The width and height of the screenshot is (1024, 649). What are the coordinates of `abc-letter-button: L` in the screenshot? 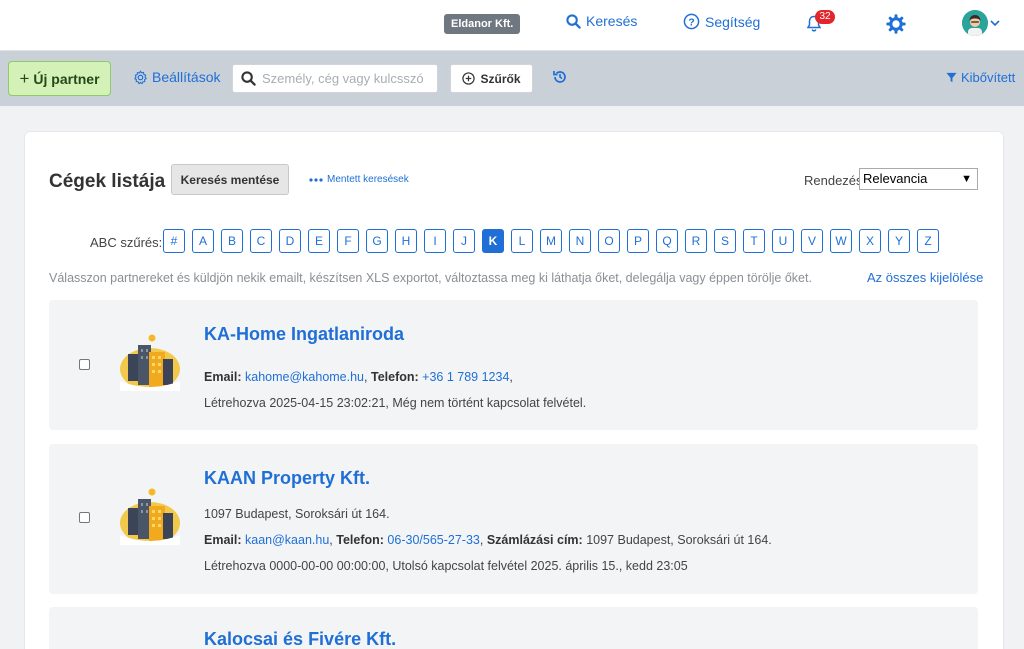 It's located at (522, 241).